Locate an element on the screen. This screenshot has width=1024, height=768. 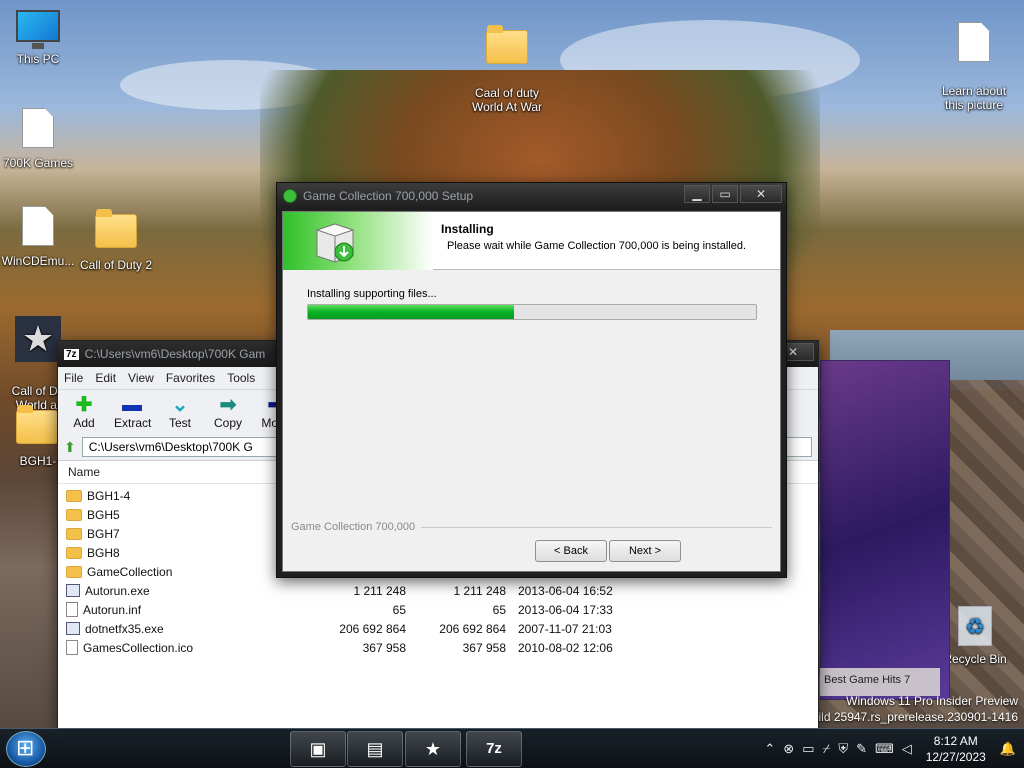
file-size: 65 is located at coordinates (399, 609).